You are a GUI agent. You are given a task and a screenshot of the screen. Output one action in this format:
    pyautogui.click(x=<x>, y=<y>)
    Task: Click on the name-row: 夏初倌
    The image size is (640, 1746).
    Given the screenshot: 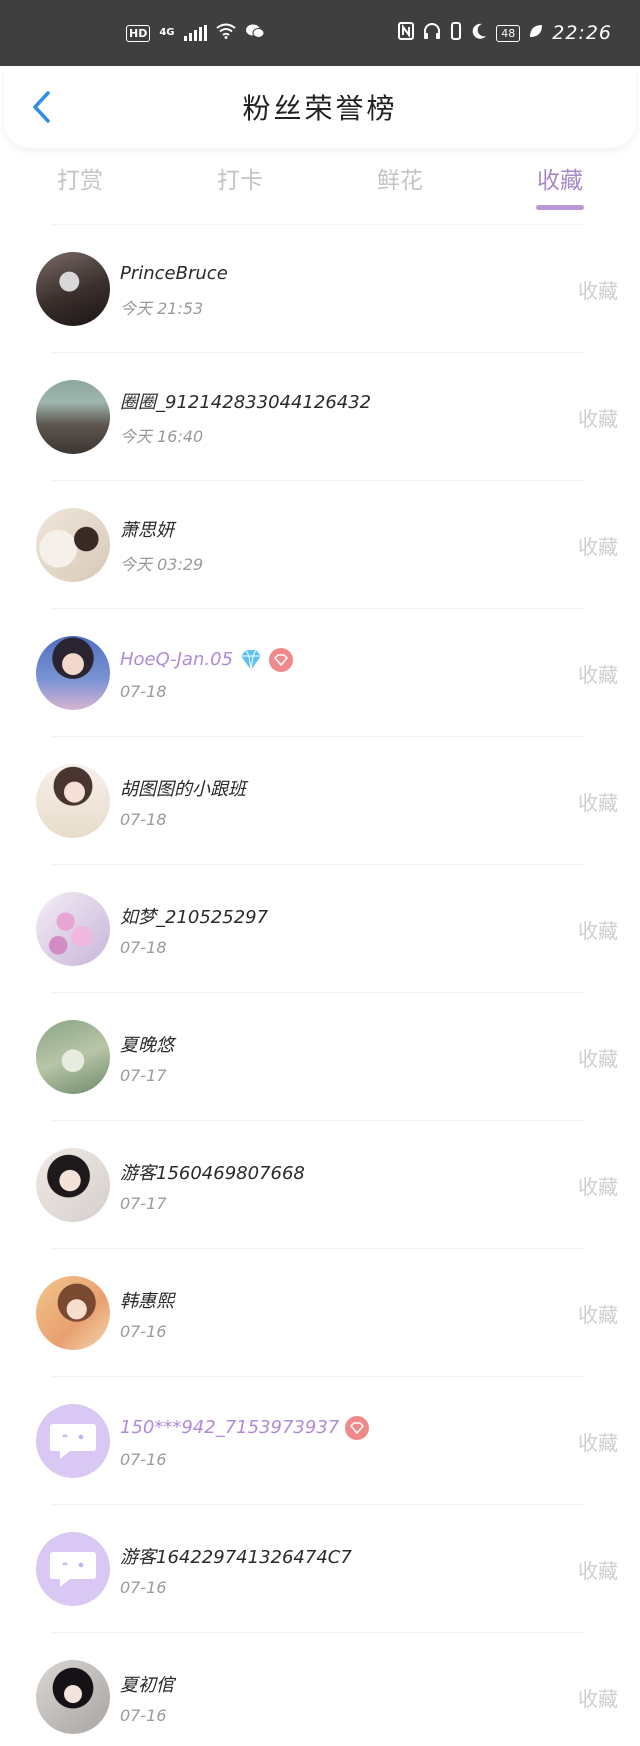 What is the action you would take?
    pyautogui.click(x=324, y=1684)
    